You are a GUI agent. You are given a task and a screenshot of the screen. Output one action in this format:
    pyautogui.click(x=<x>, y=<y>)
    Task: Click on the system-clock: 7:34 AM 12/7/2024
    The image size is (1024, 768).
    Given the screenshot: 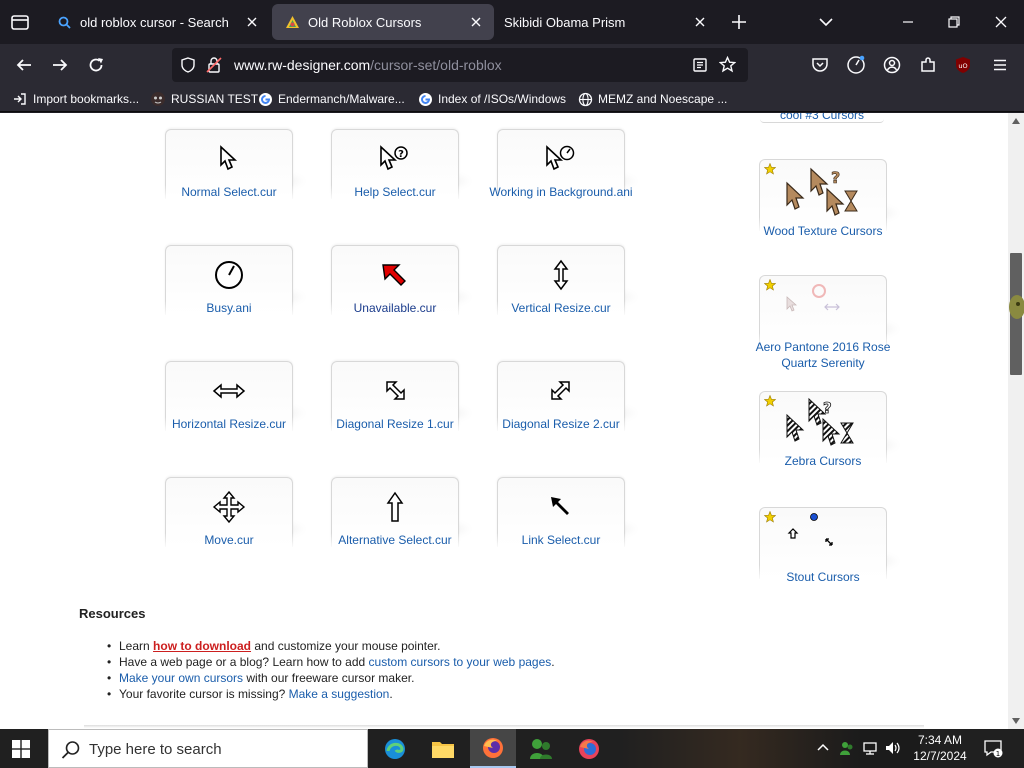 What is the action you would take?
    pyautogui.click(x=940, y=748)
    